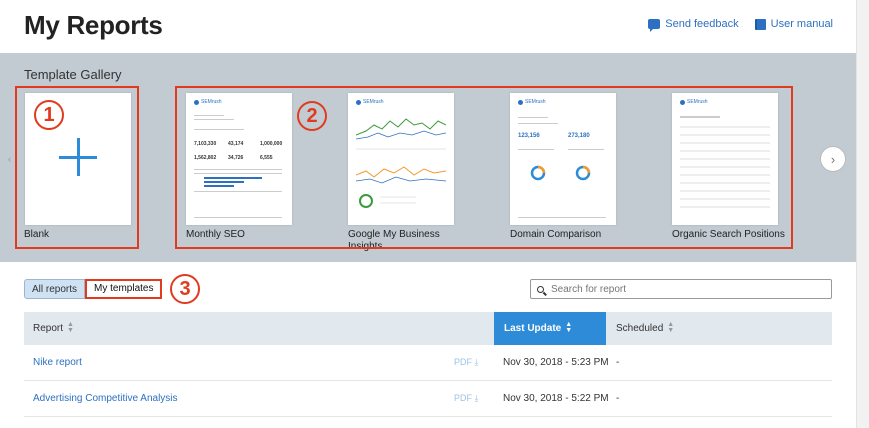  Describe the element at coordinates (654, 25) in the screenshot. I see `feedback-icon` at that location.